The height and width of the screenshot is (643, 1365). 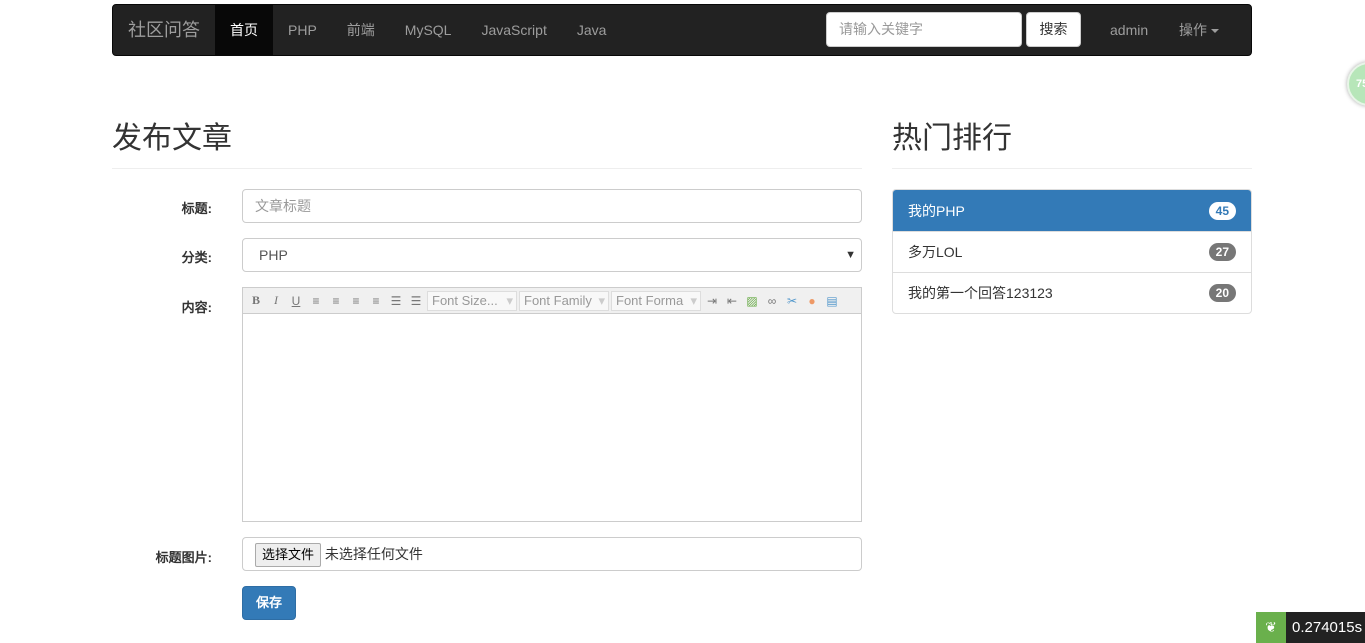 I want to click on image-icon: ▨, so click(x=752, y=301).